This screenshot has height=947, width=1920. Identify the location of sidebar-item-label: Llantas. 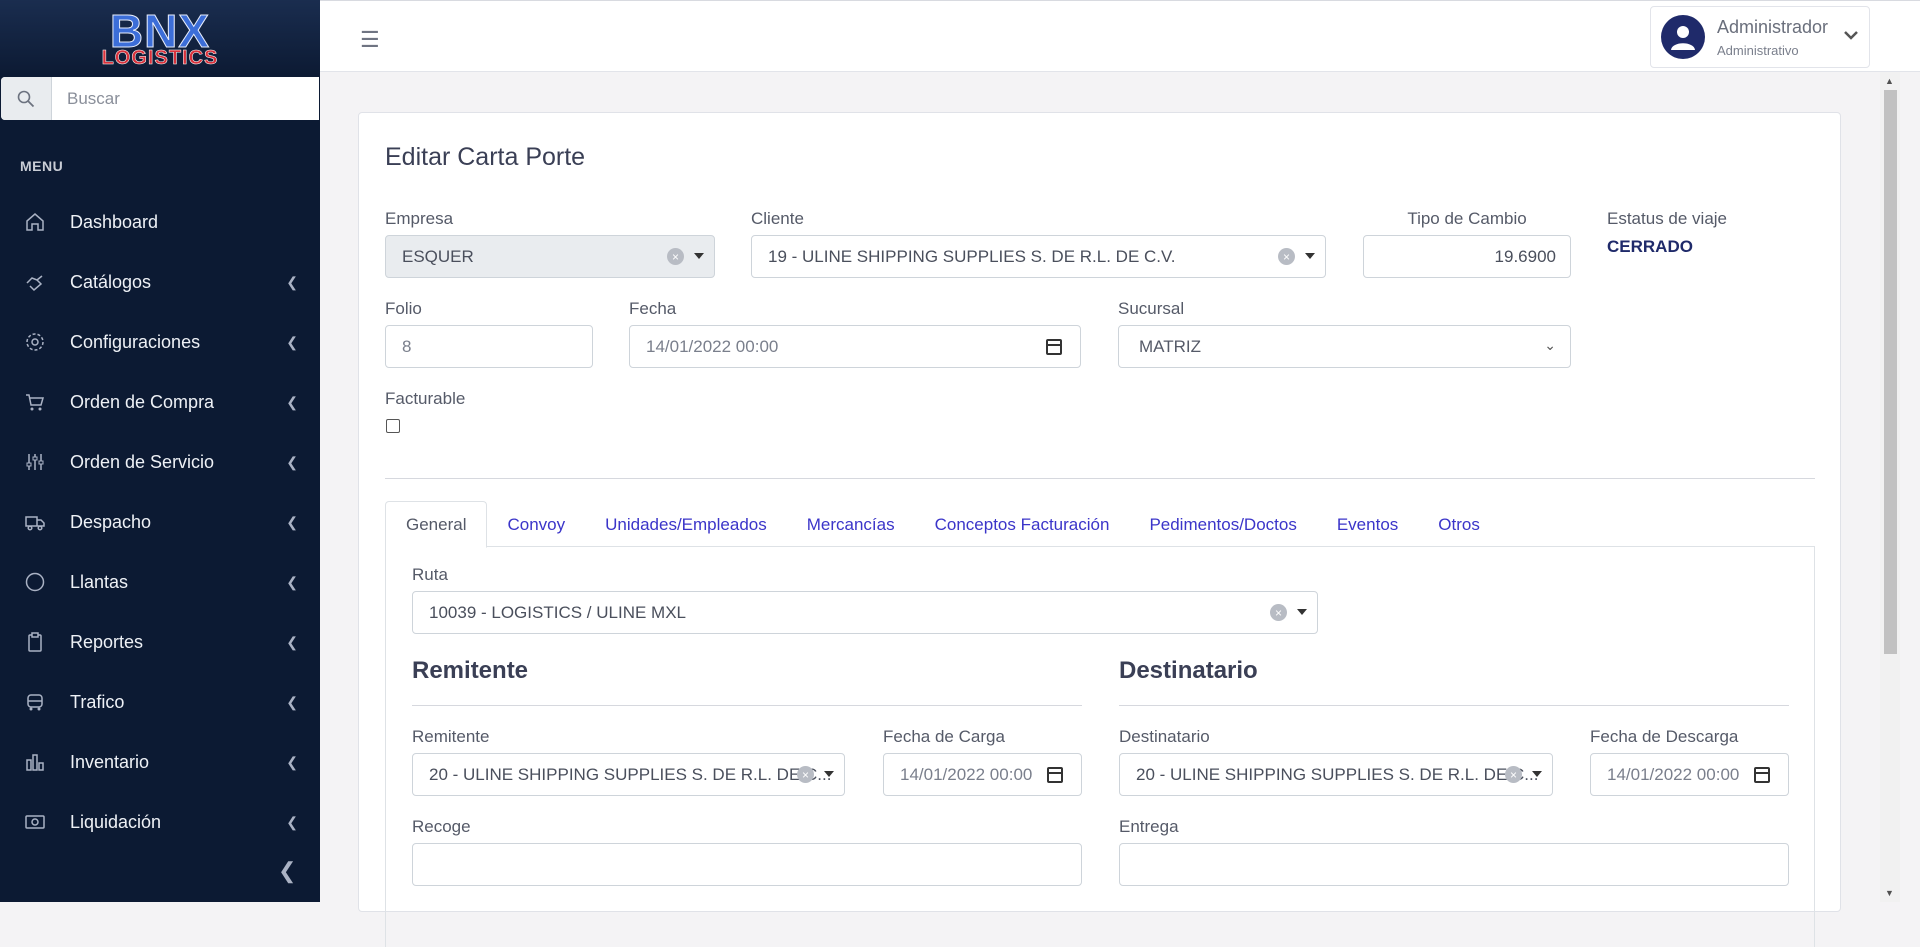
(99, 581).